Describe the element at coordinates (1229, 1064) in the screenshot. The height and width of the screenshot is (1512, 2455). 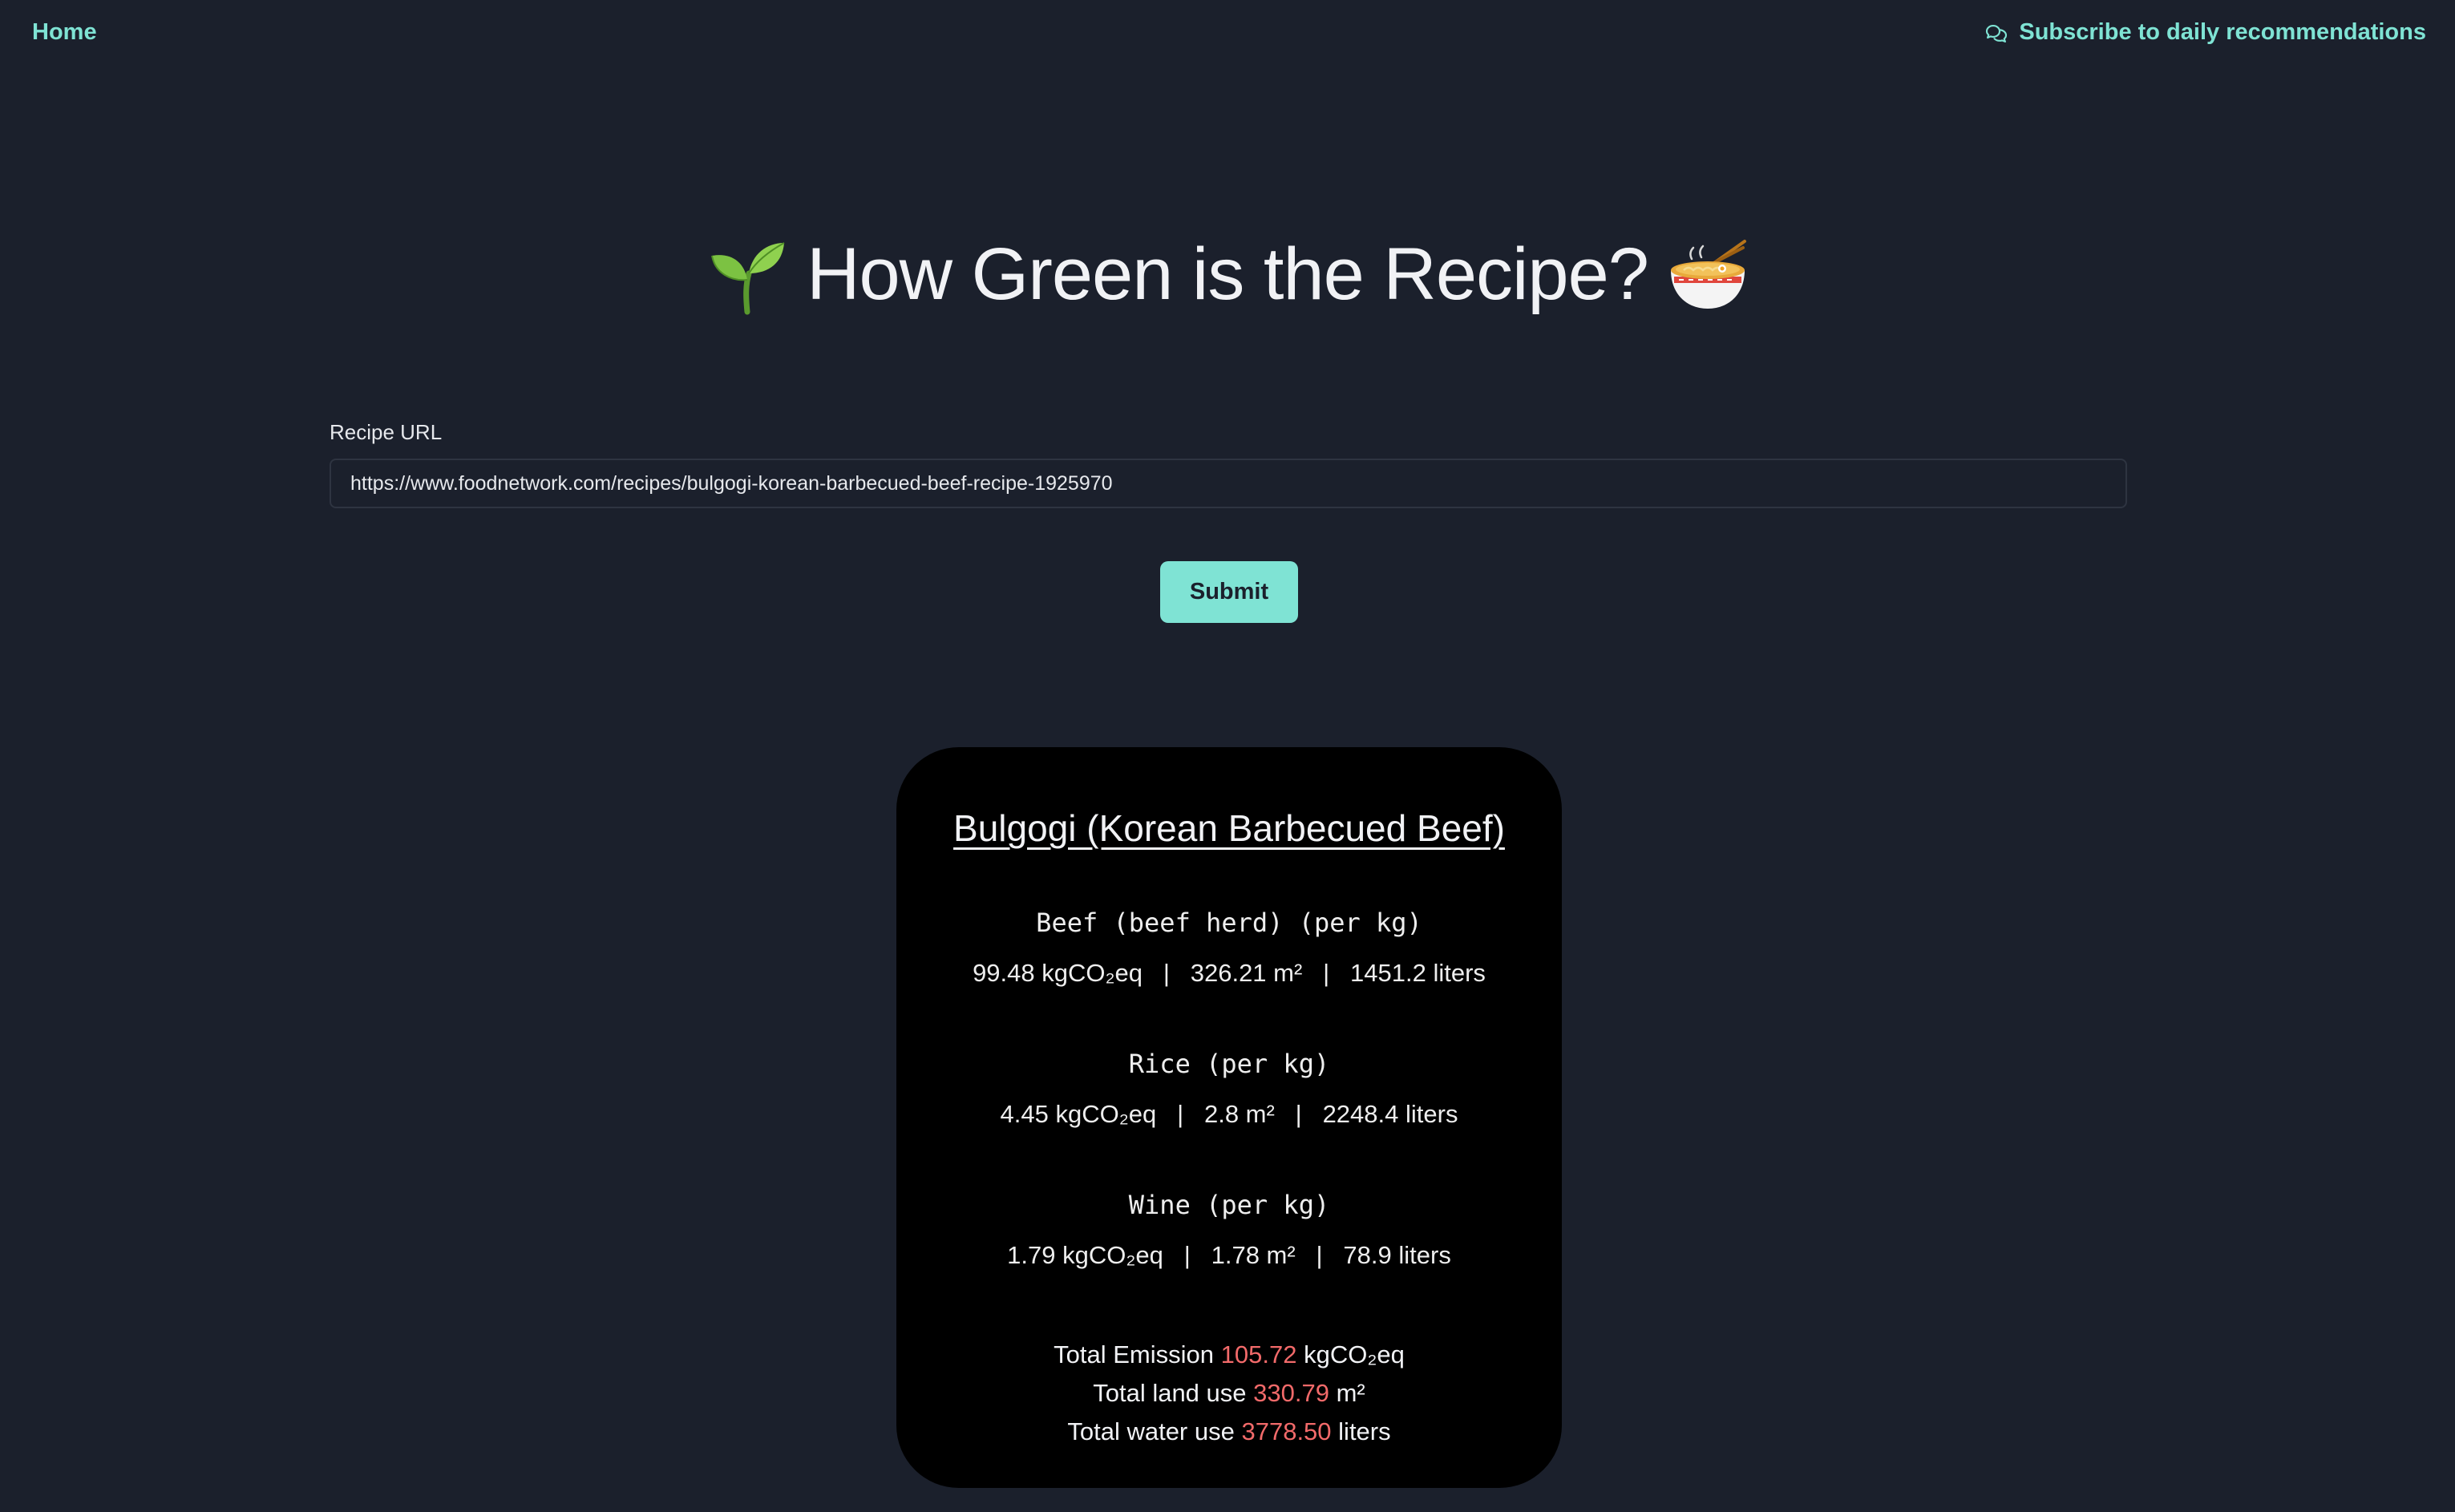
I see `ingredient-name: Rice (per kg)` at that location.